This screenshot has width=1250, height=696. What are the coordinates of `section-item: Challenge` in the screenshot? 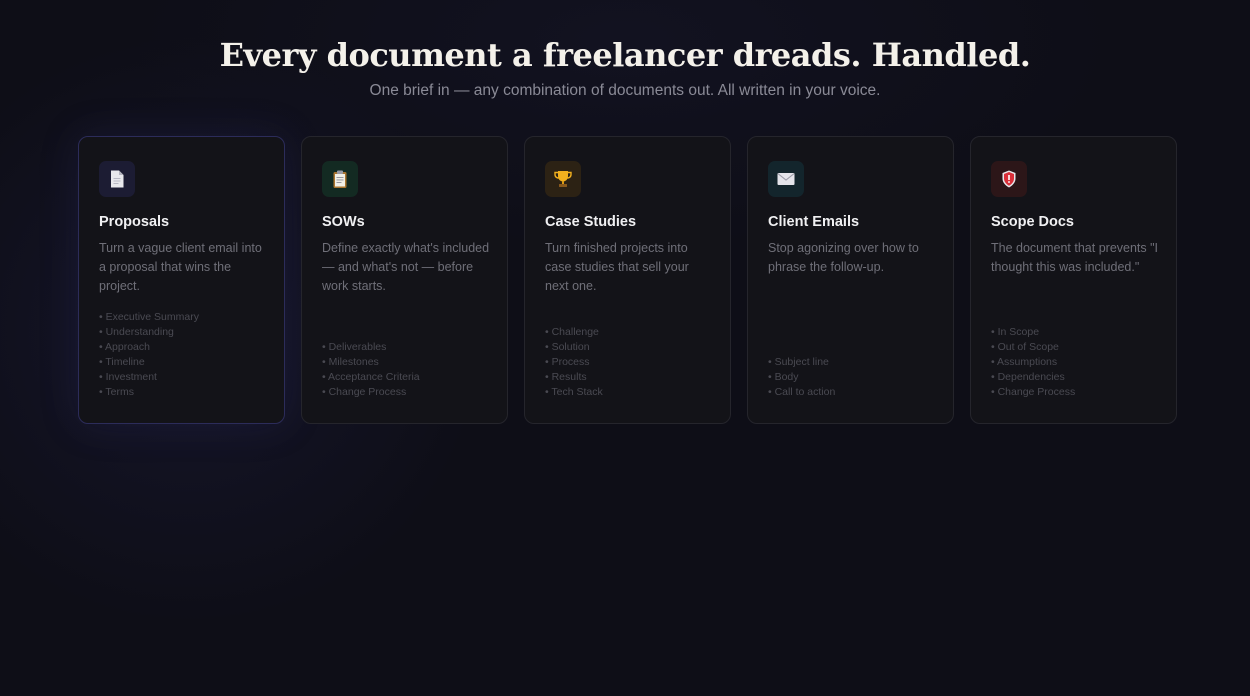 It's located at (574, 332).